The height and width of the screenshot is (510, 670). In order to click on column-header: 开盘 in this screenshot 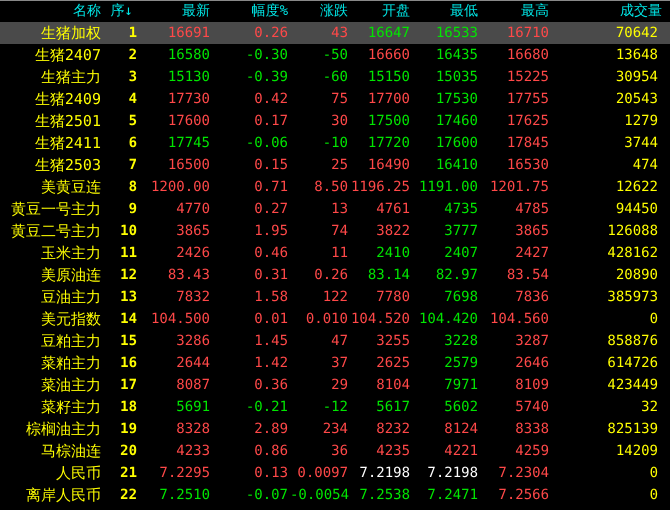, I will do `click(381, 11)`.